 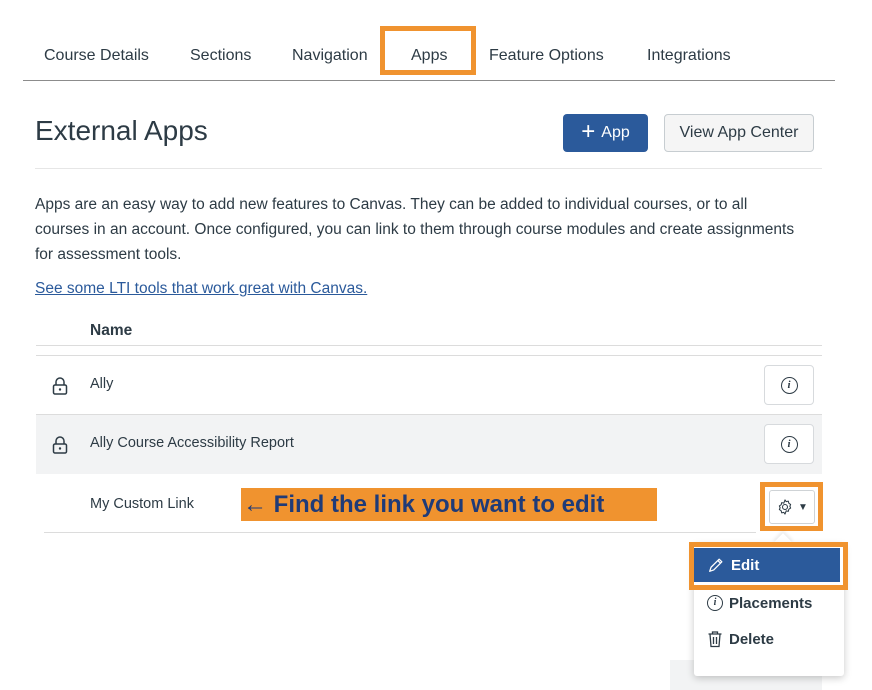 I want to click on menu-item-label: Delete, so click(x=752, y=639).